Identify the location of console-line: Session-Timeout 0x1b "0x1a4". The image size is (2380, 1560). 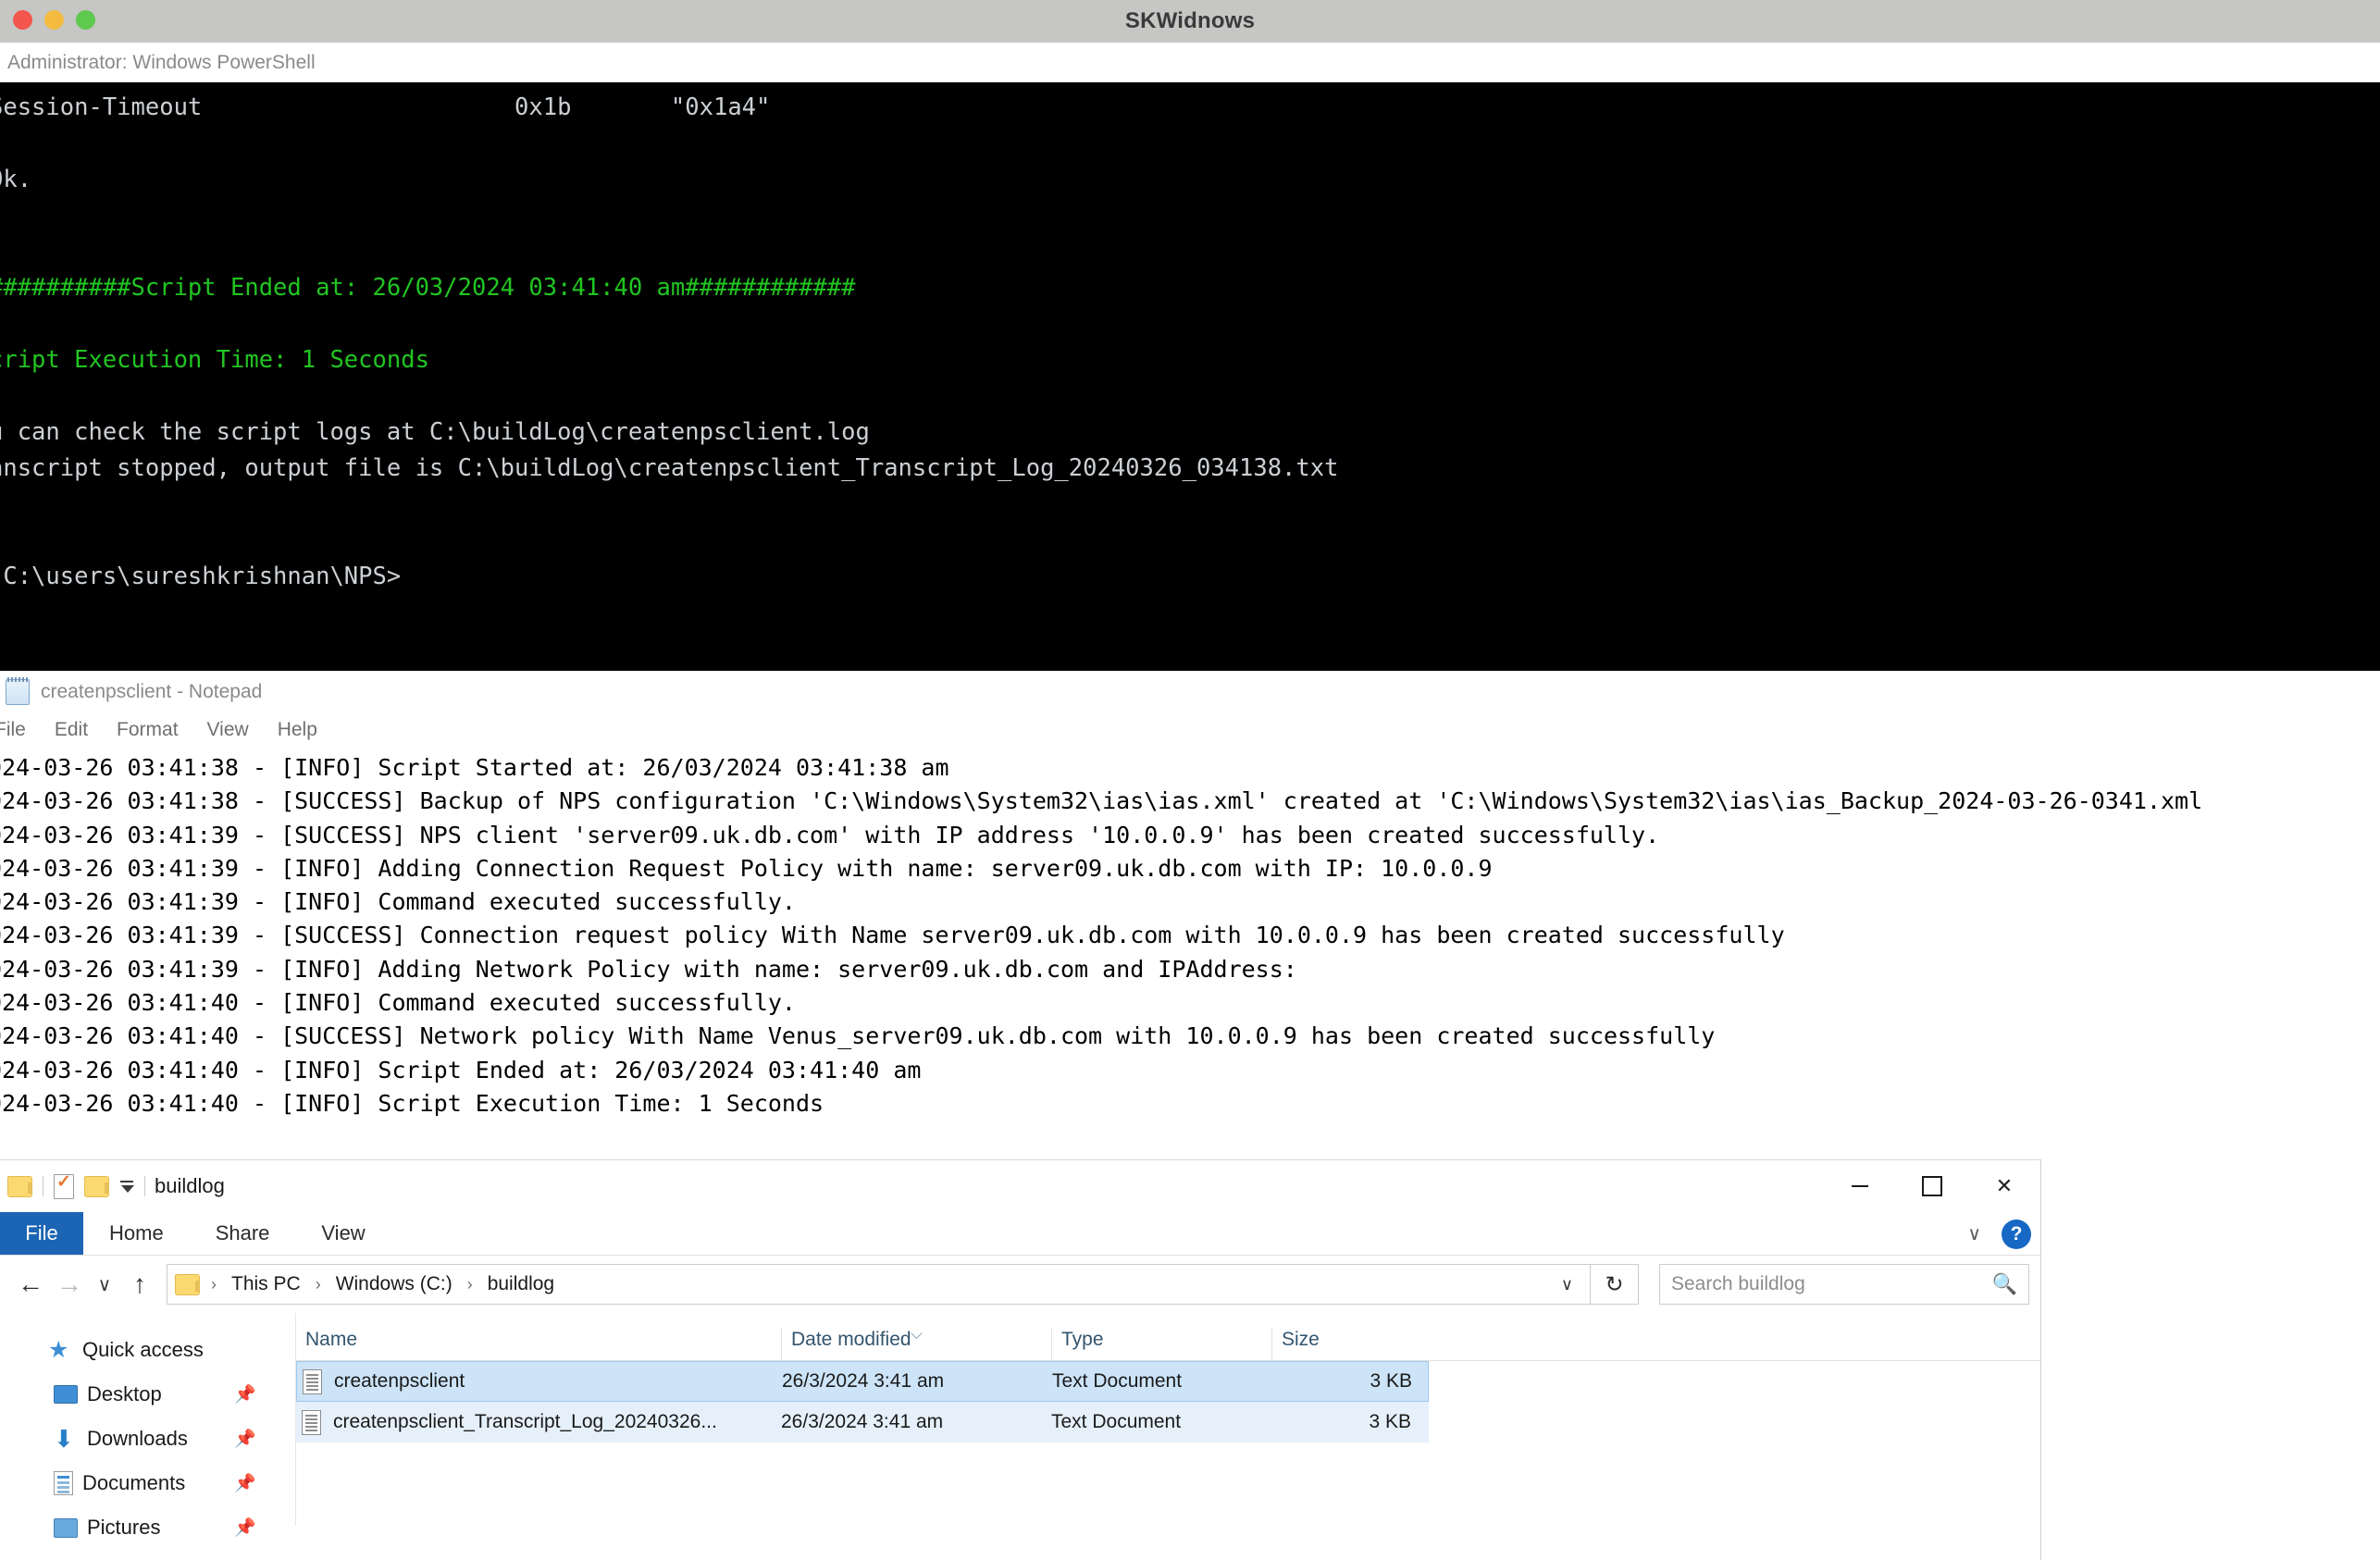
(385, 107).